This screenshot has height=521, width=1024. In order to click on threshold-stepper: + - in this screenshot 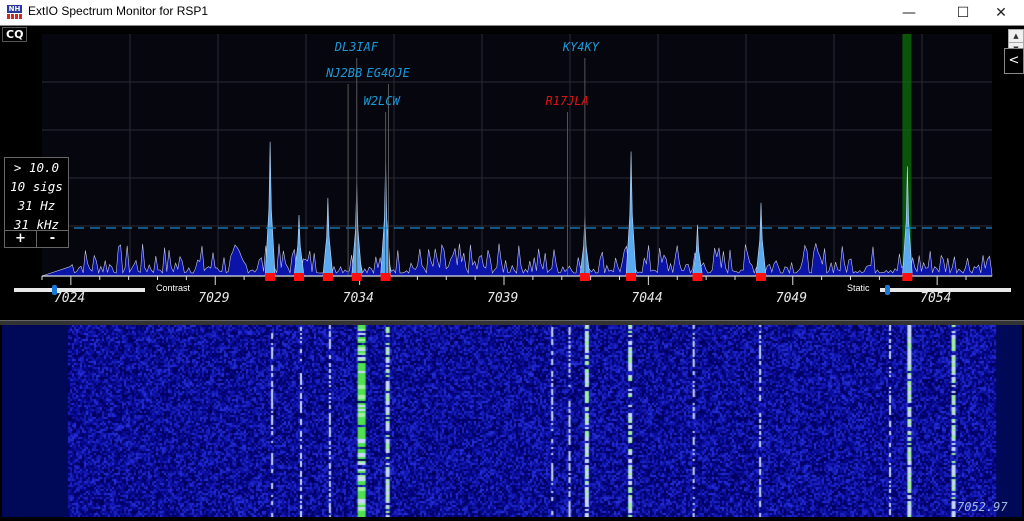, I will do `click(36, 239)`.